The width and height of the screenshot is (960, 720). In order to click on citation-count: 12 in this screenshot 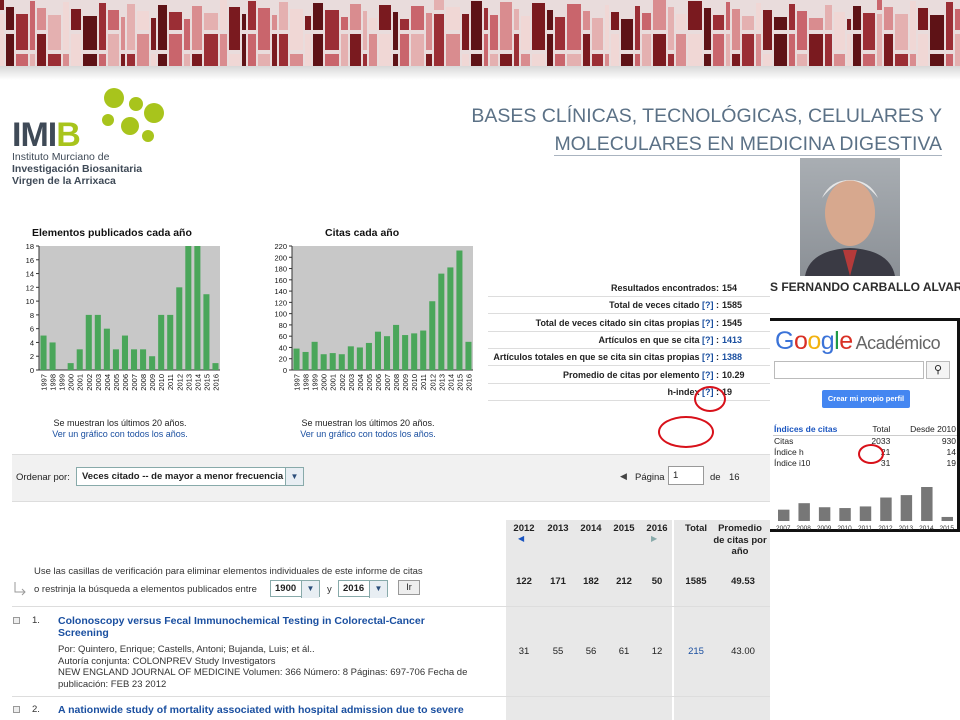, I will do `click(657, 651)`.